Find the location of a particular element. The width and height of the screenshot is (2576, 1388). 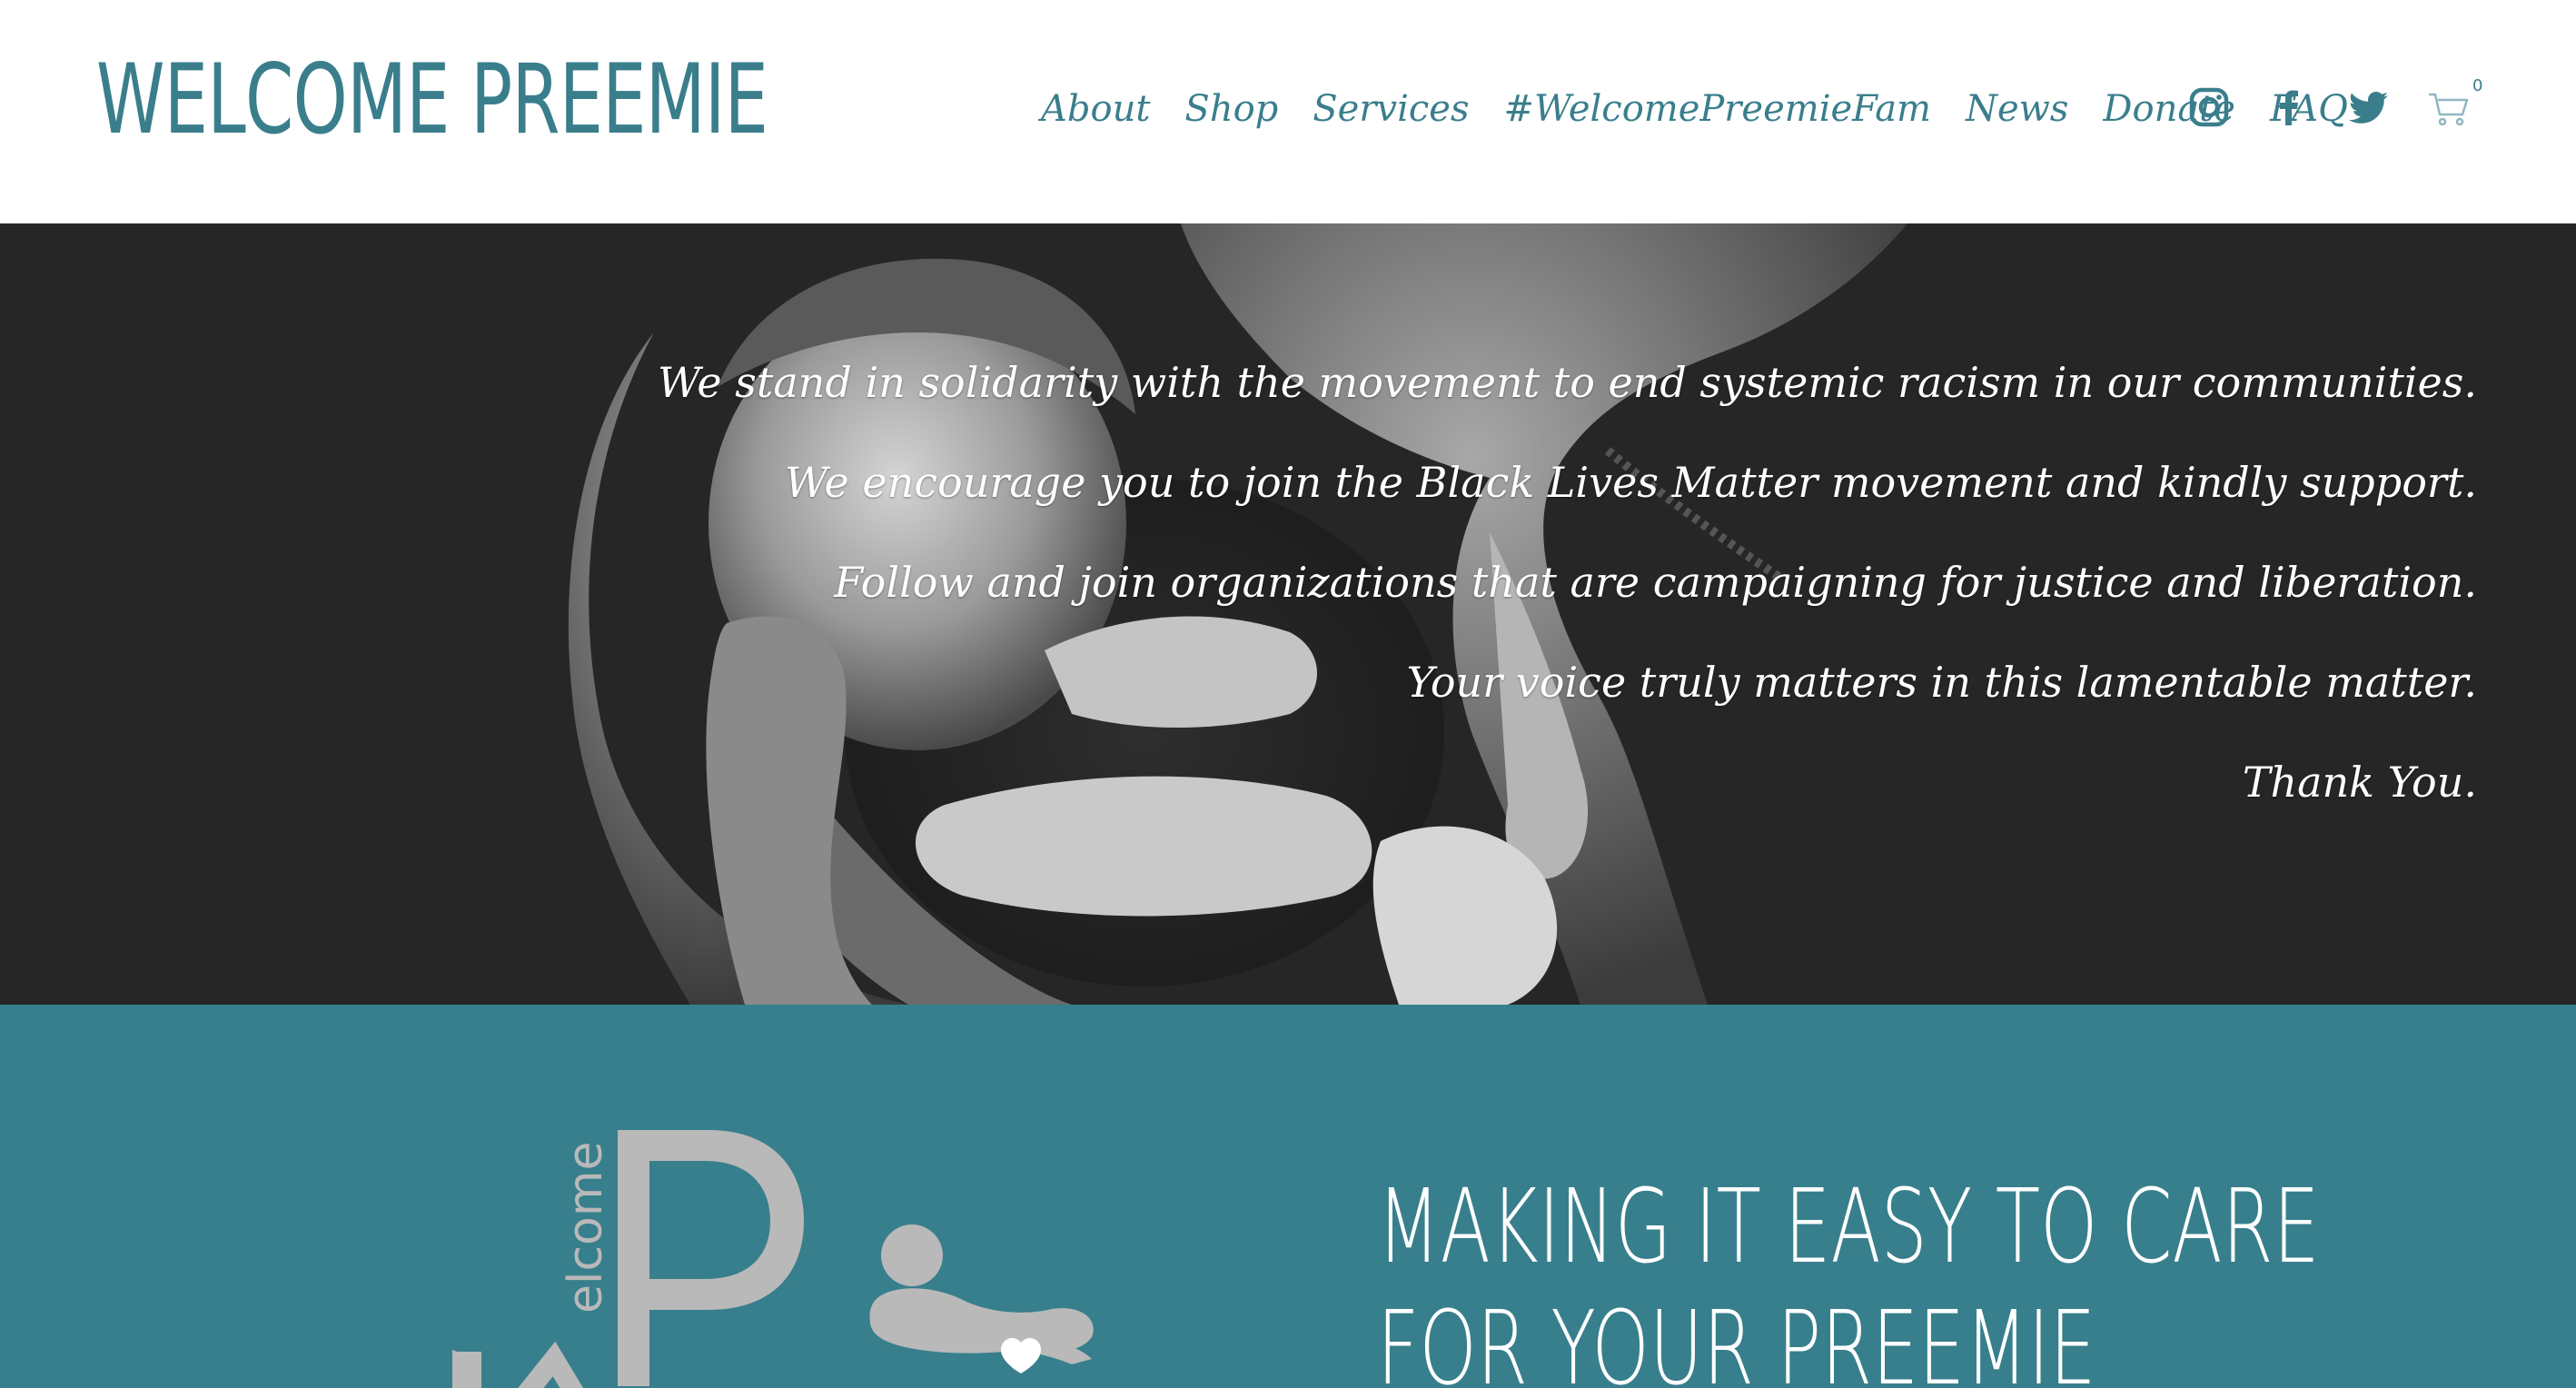

section-tagline: MAKING IT EASY TO CARE FOR YOUR PREEMIE is located at coordinates (1848, 1277).